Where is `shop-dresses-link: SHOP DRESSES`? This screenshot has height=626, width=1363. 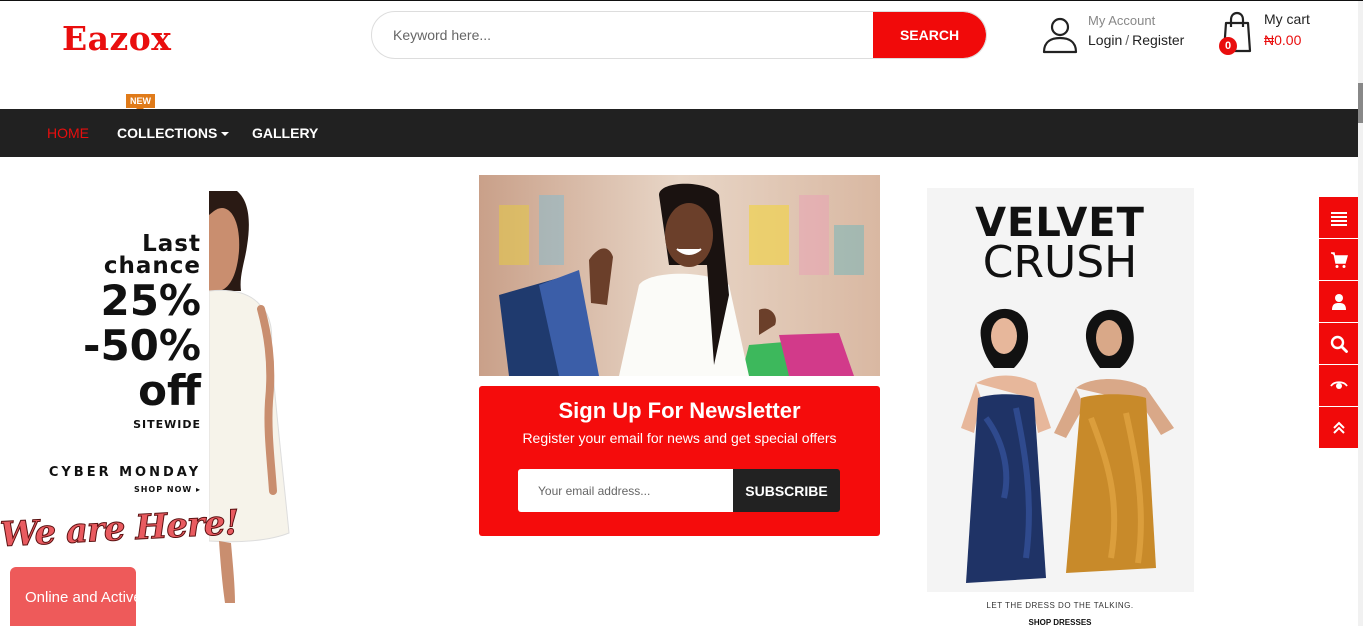
shop-dresses-link: SHOP DRESSES is located at coordinates (1060, 622).